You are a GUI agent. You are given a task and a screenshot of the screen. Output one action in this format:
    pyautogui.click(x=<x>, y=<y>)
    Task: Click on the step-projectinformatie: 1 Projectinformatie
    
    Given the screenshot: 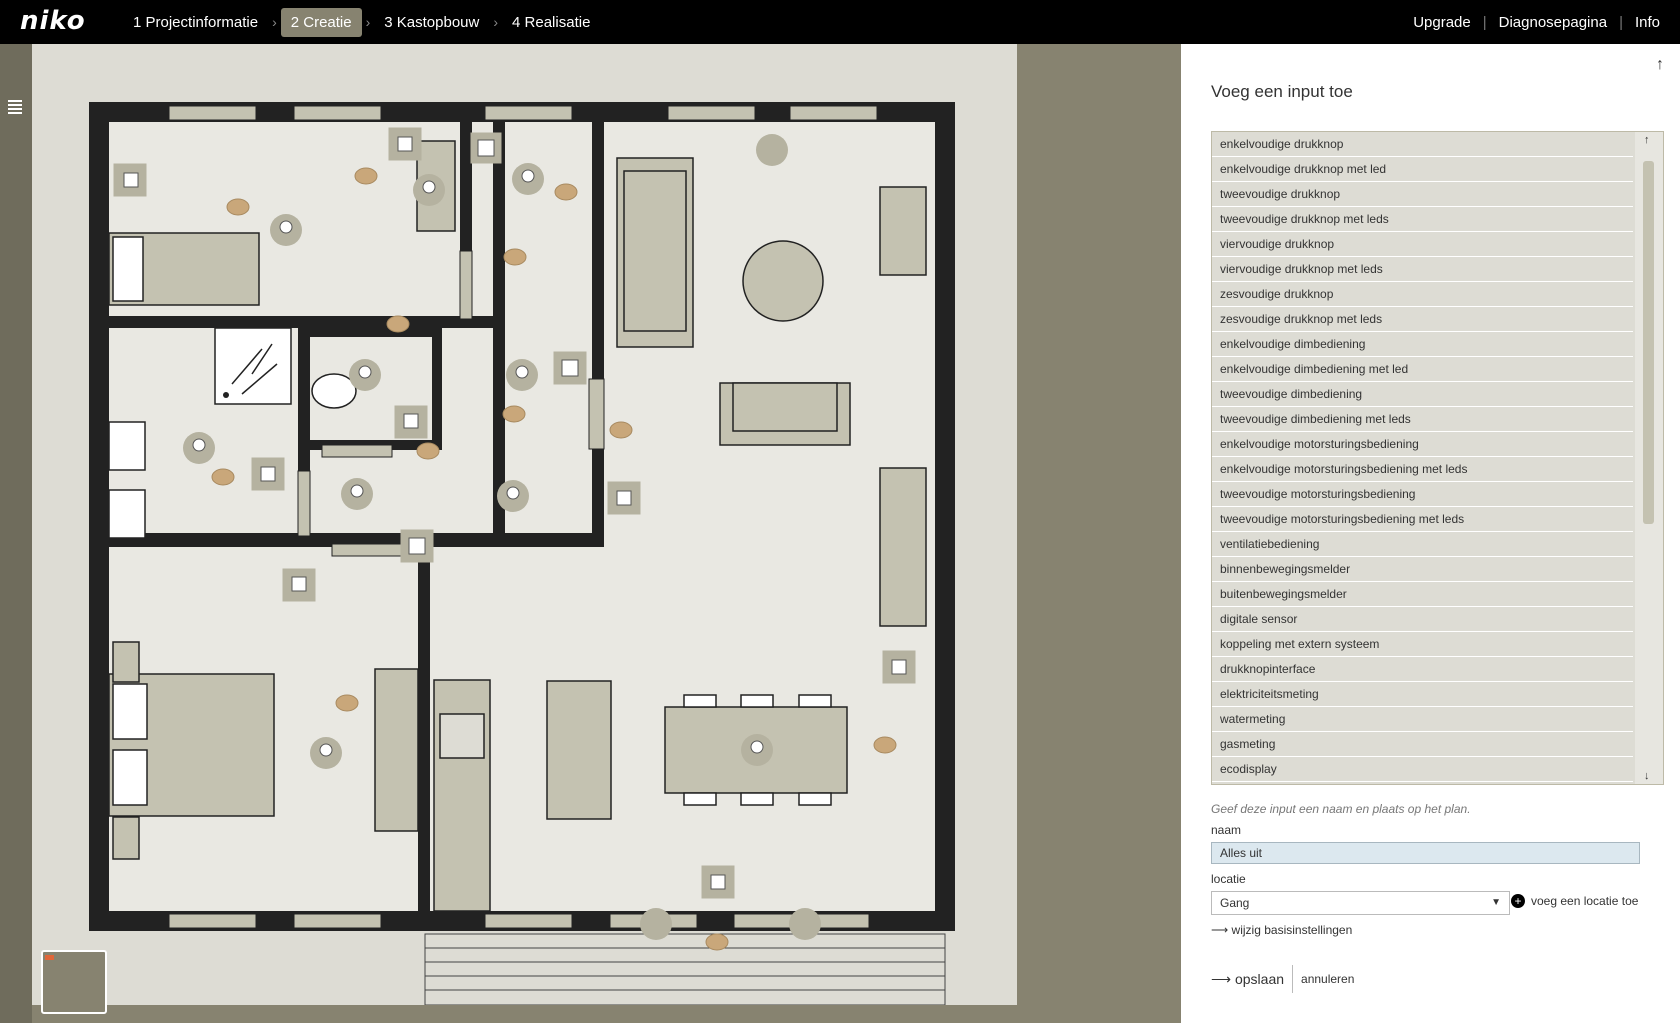 What is the action you would take?
    pyautogui.click(x=195, y=22)
    